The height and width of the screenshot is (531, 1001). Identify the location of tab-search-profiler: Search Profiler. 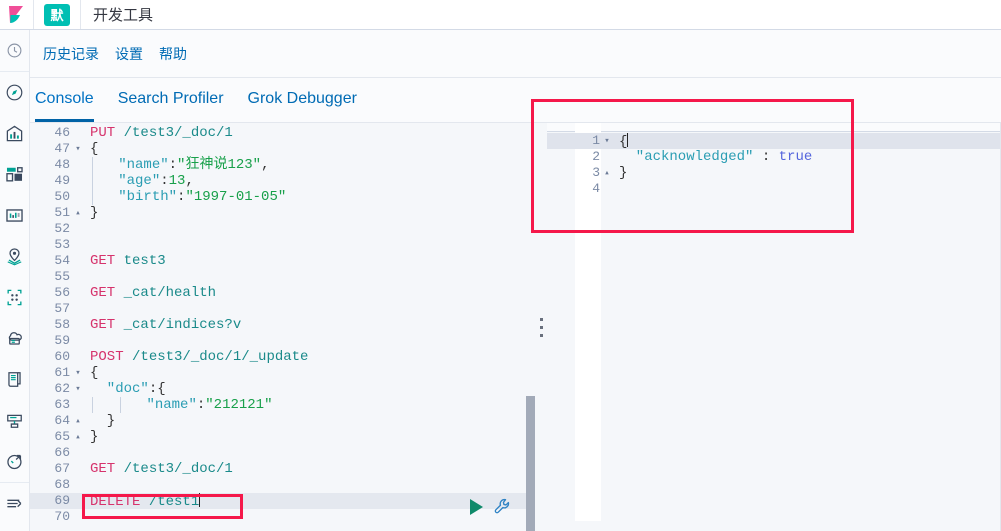
(171, 100).